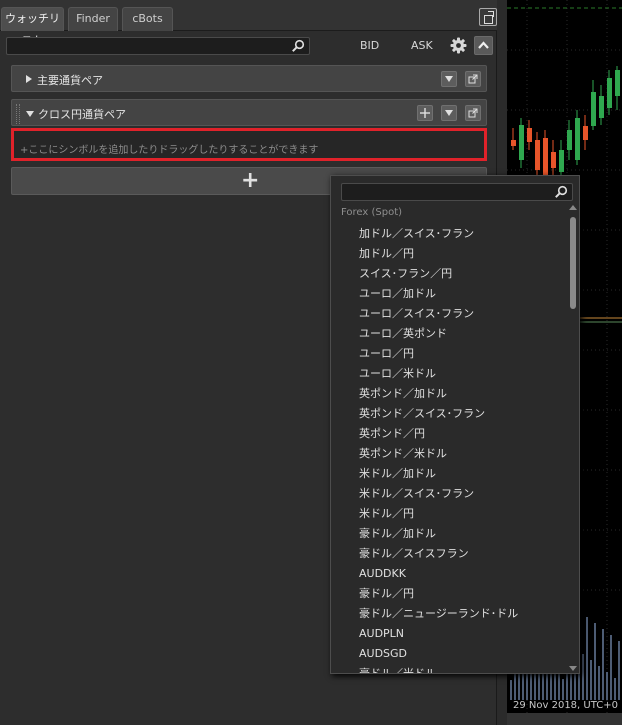 The height and width of the screenshot is (725, 622). I want to click on group-major-pairs: 主要通貨ペア, so click(249, 78).